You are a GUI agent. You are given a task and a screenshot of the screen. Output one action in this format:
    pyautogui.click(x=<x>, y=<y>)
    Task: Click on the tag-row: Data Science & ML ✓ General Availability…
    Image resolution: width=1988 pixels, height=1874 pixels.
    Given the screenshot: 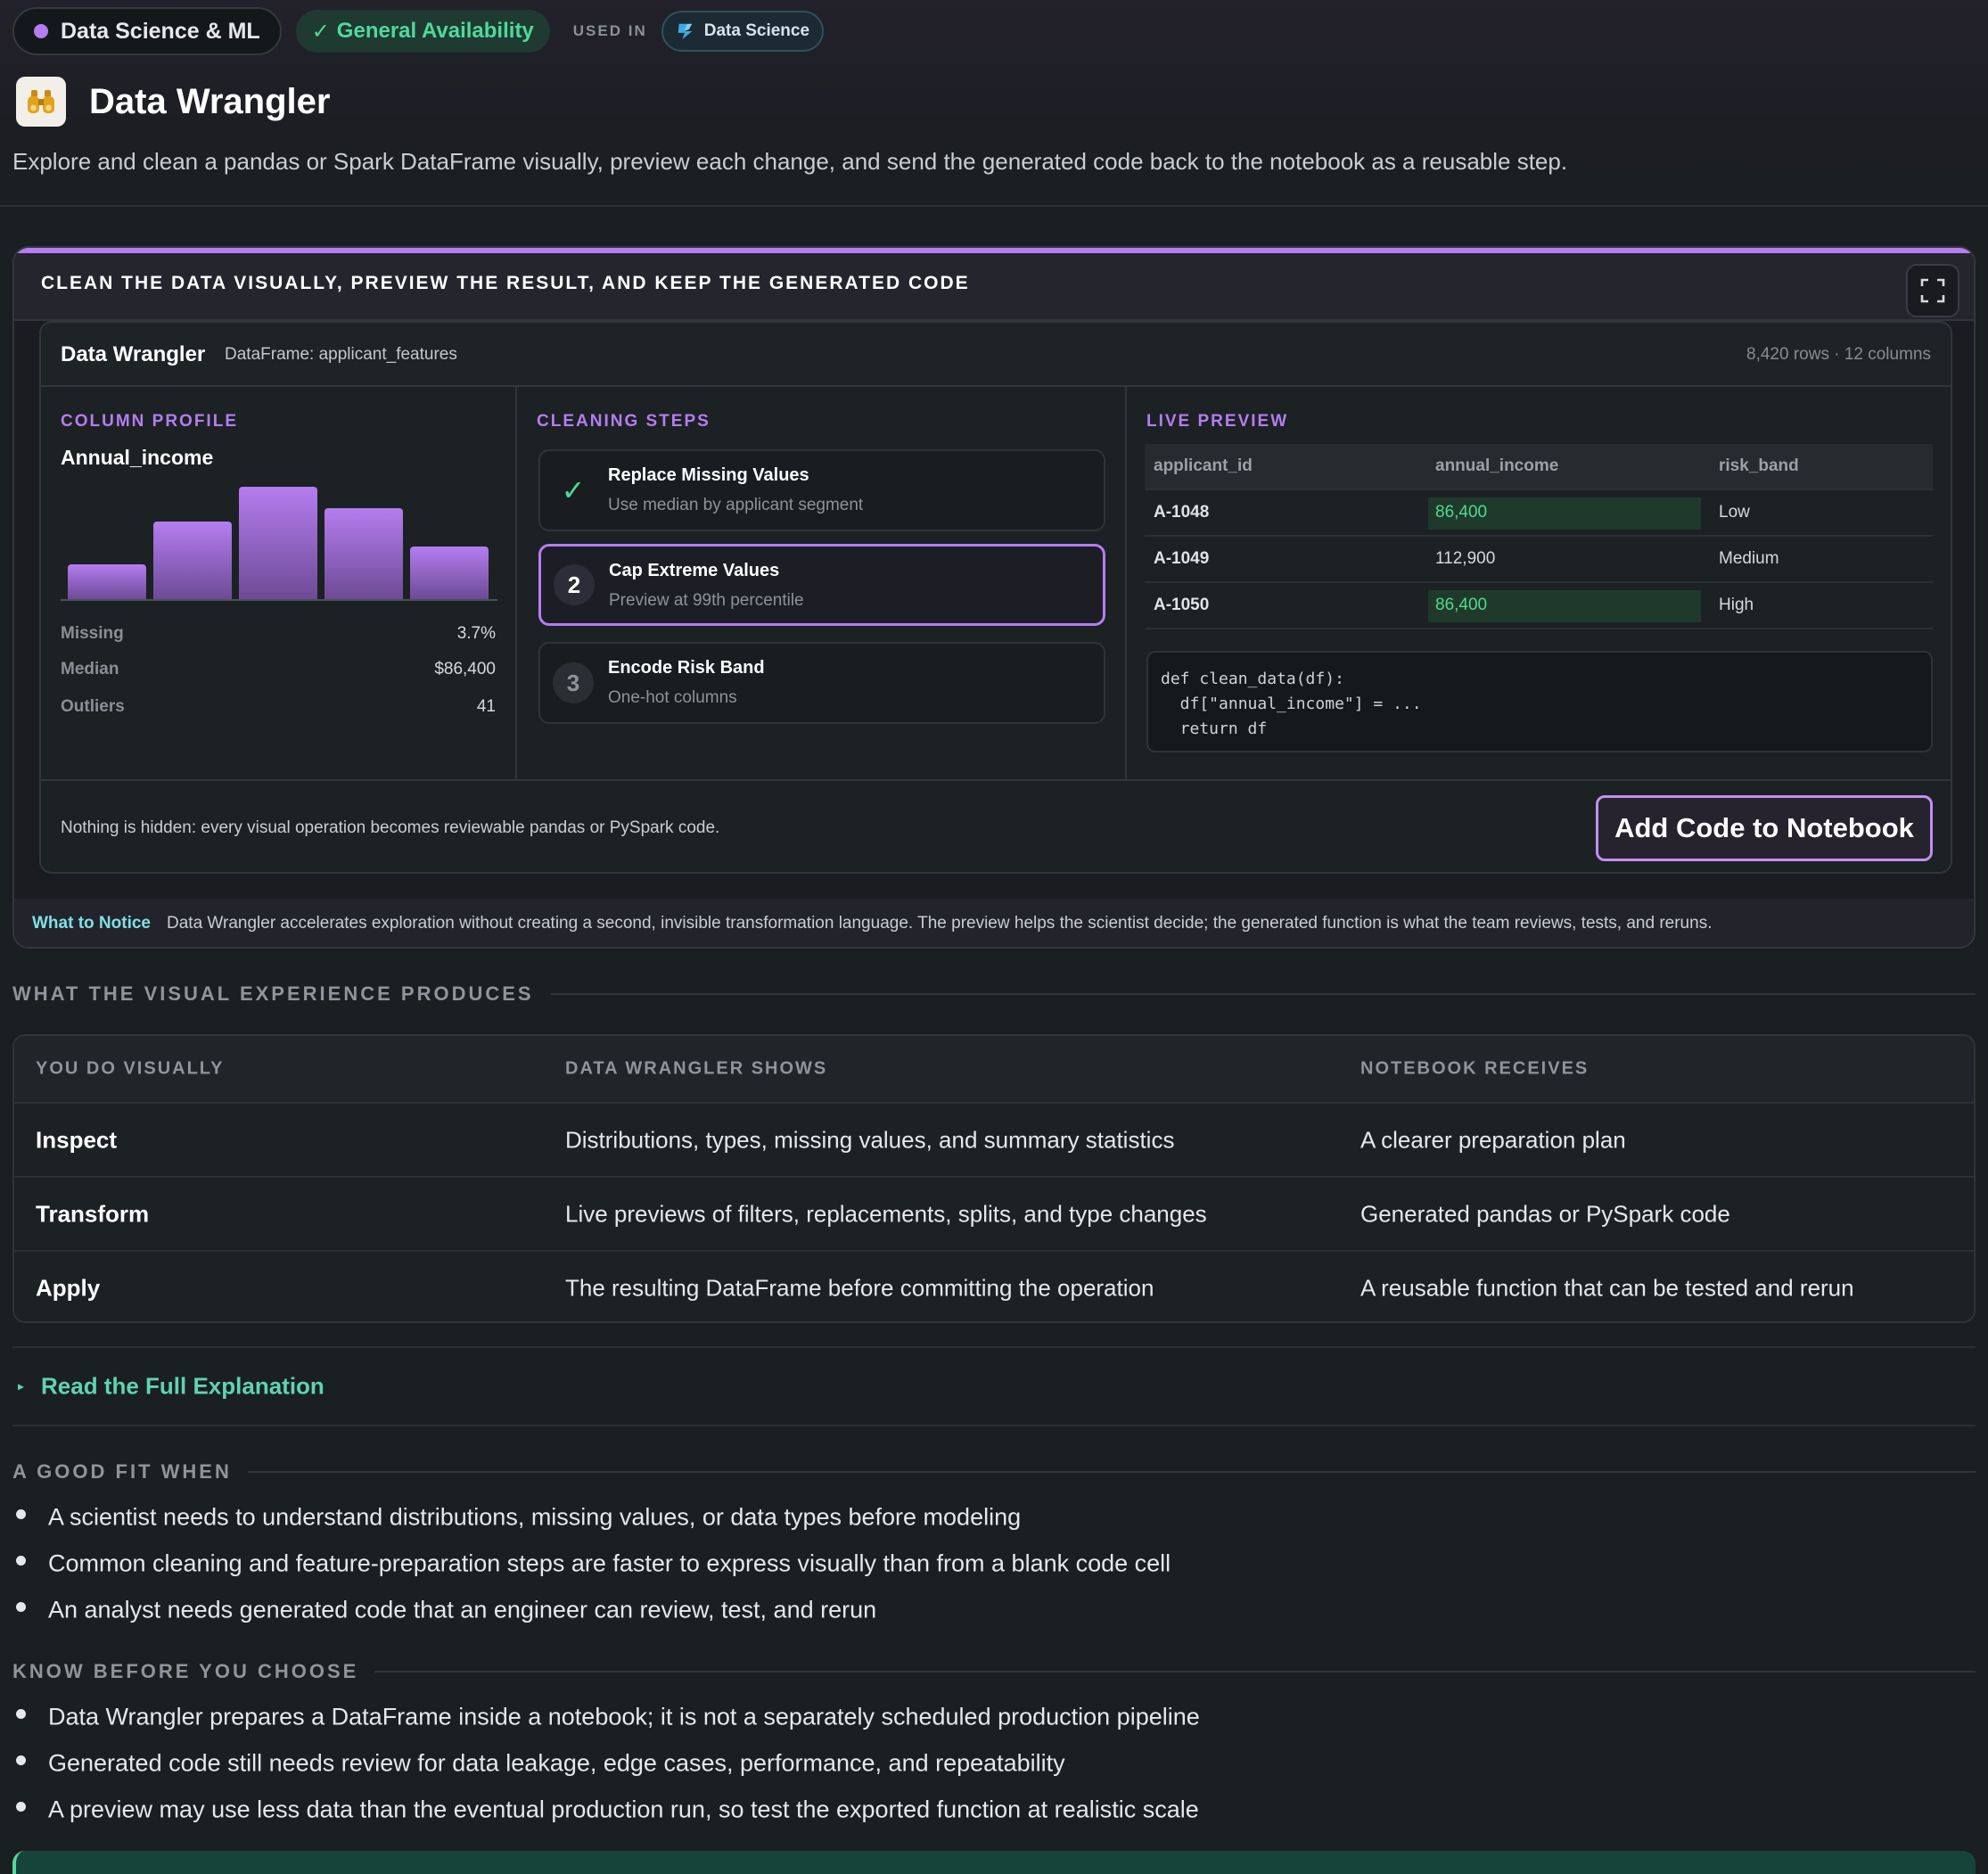 What is the action you would take?
    pyautogui.click(x=418, y=31)
    